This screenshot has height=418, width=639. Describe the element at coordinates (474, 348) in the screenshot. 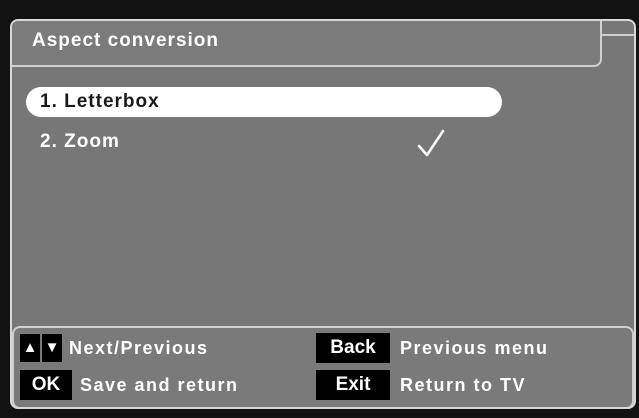

I see `previous-menu-hint: Previous menu` at that location.